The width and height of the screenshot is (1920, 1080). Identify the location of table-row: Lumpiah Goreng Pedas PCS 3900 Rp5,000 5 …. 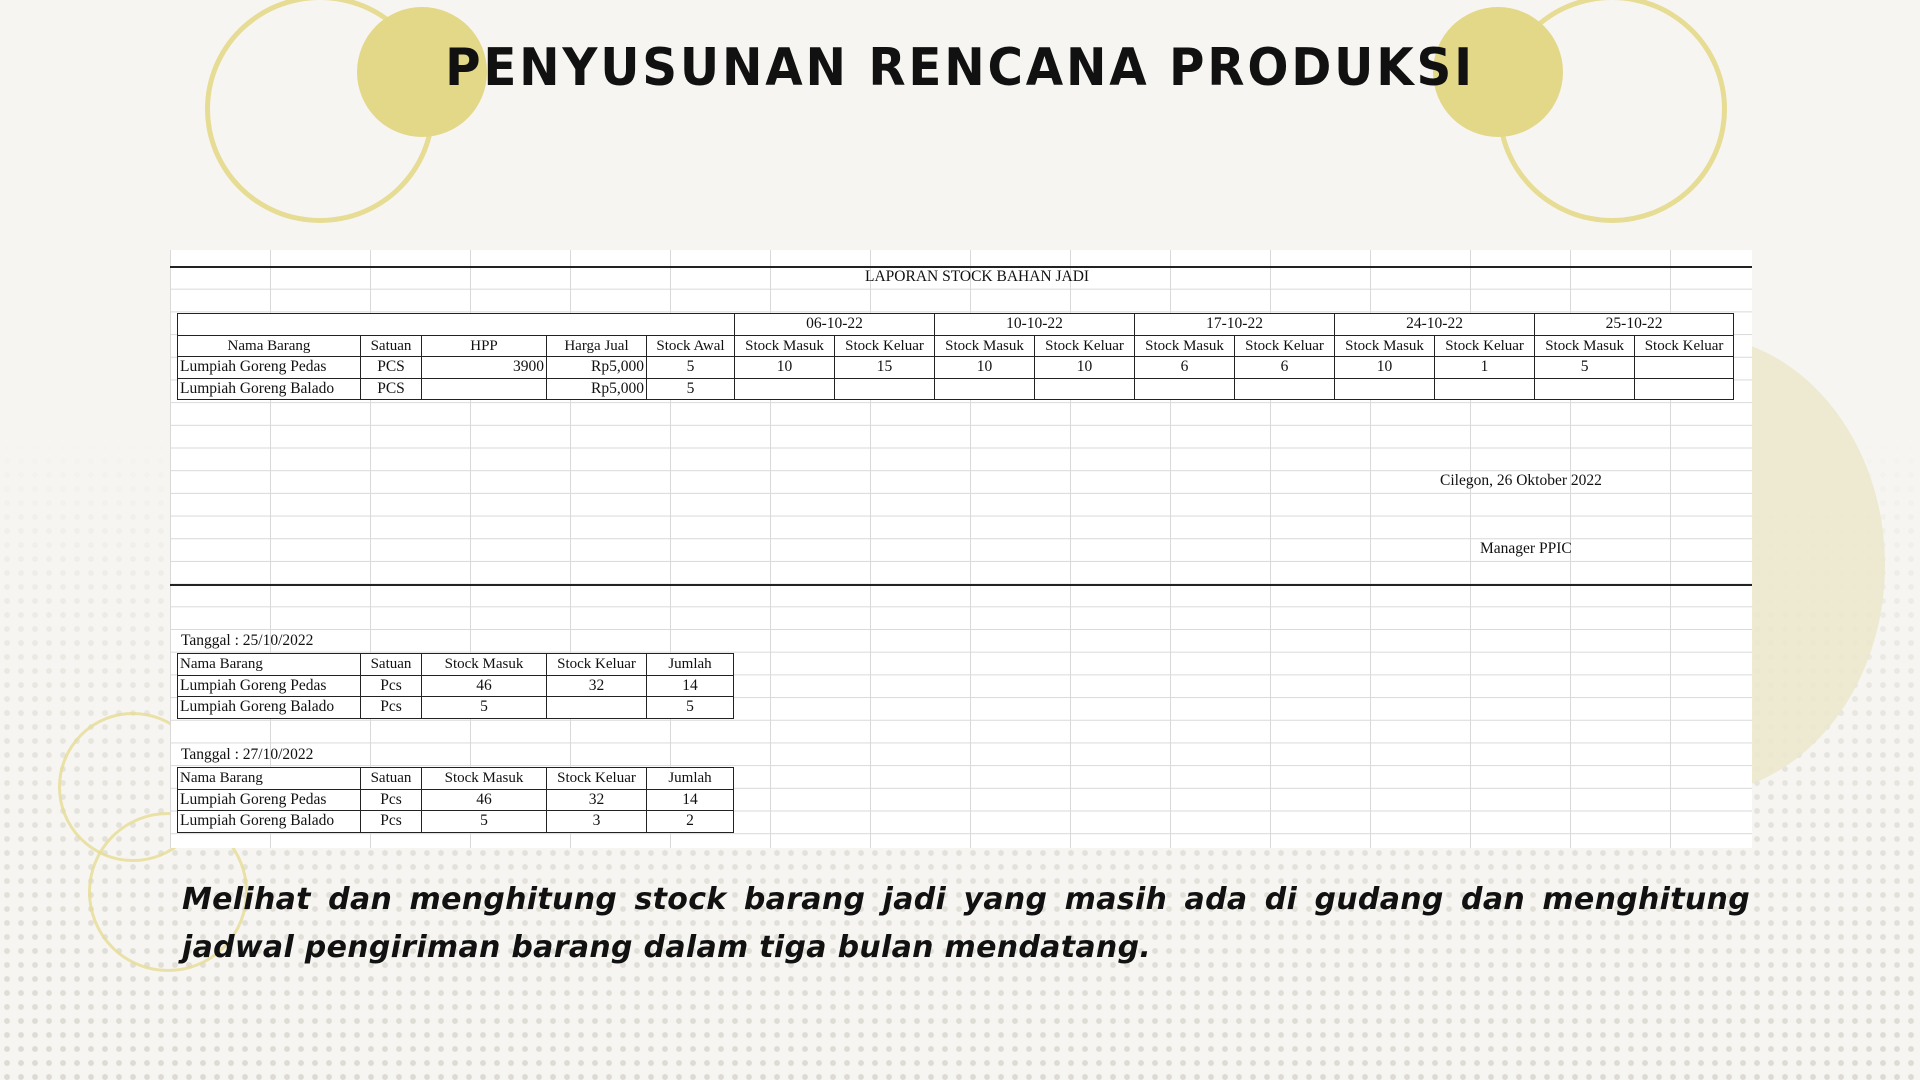
(956, 367).